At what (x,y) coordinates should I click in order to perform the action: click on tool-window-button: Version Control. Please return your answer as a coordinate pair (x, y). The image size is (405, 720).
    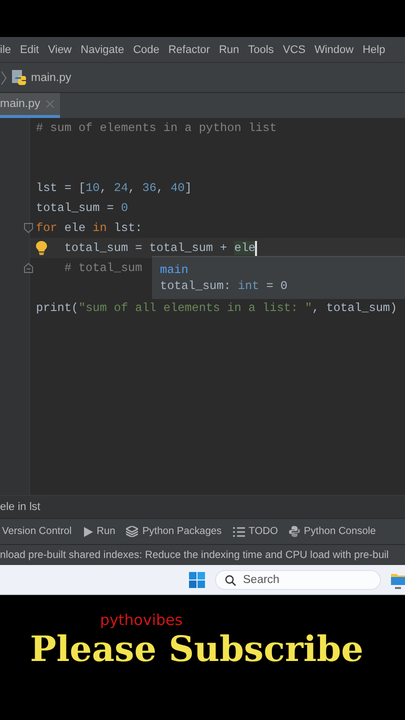
    Looking at the image, I should click on (37, 531).